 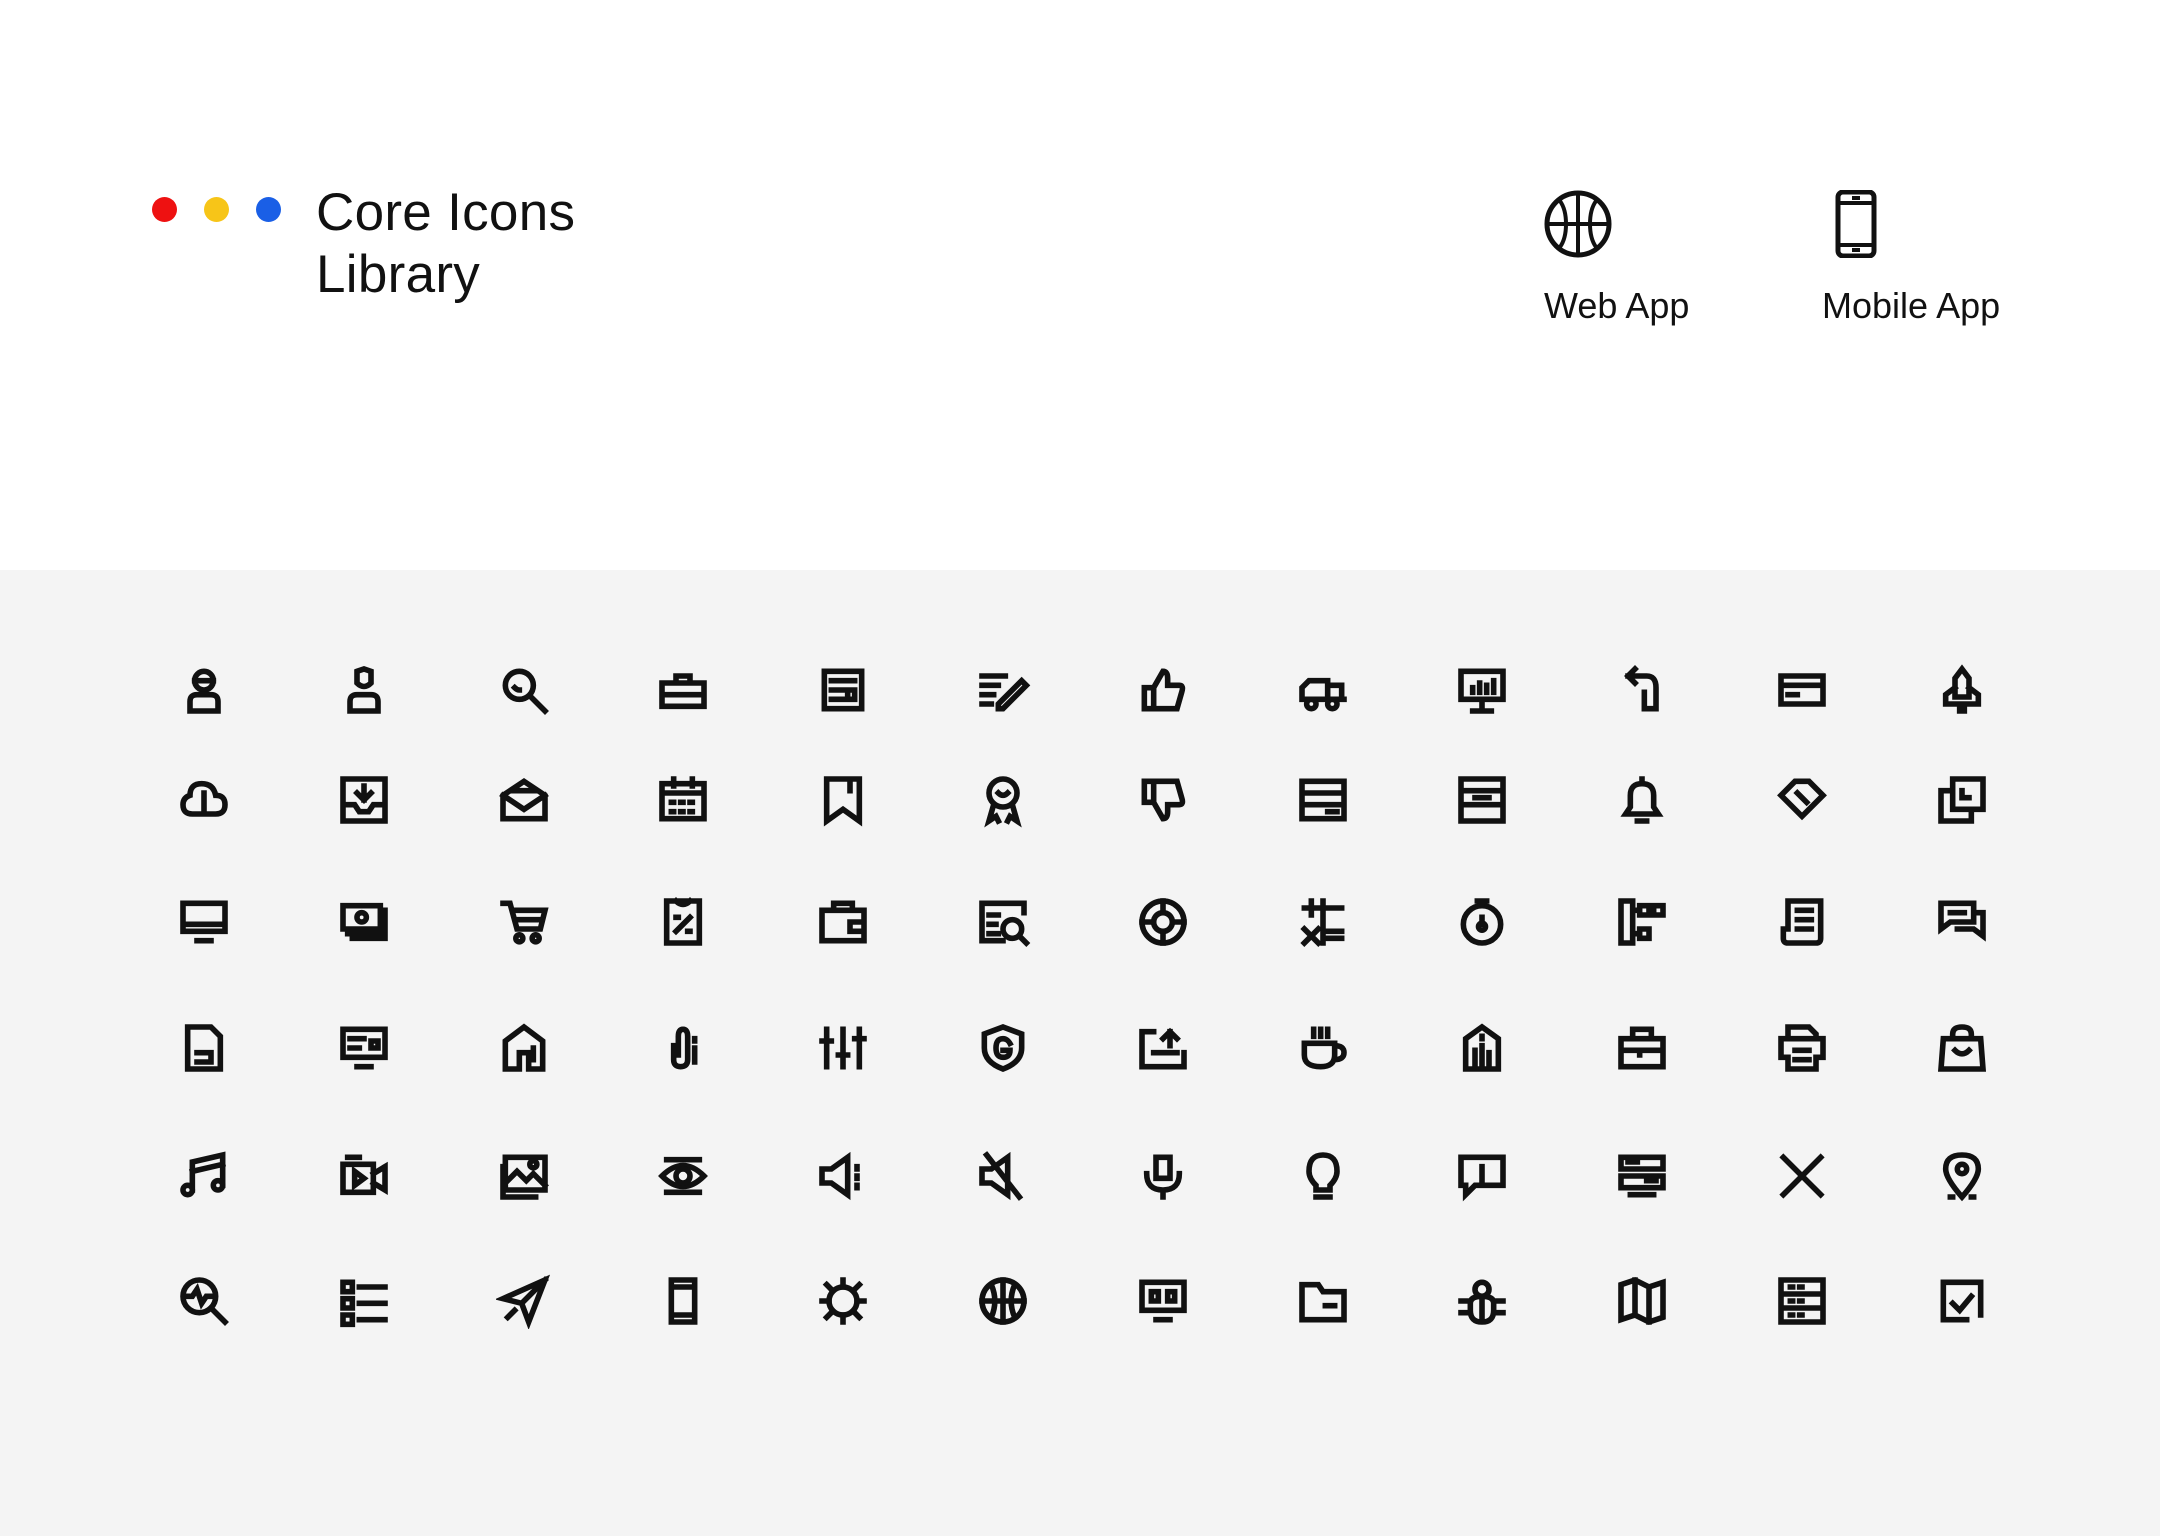 I want to click on toolbox-icon, so click(x=1642, y=1048).